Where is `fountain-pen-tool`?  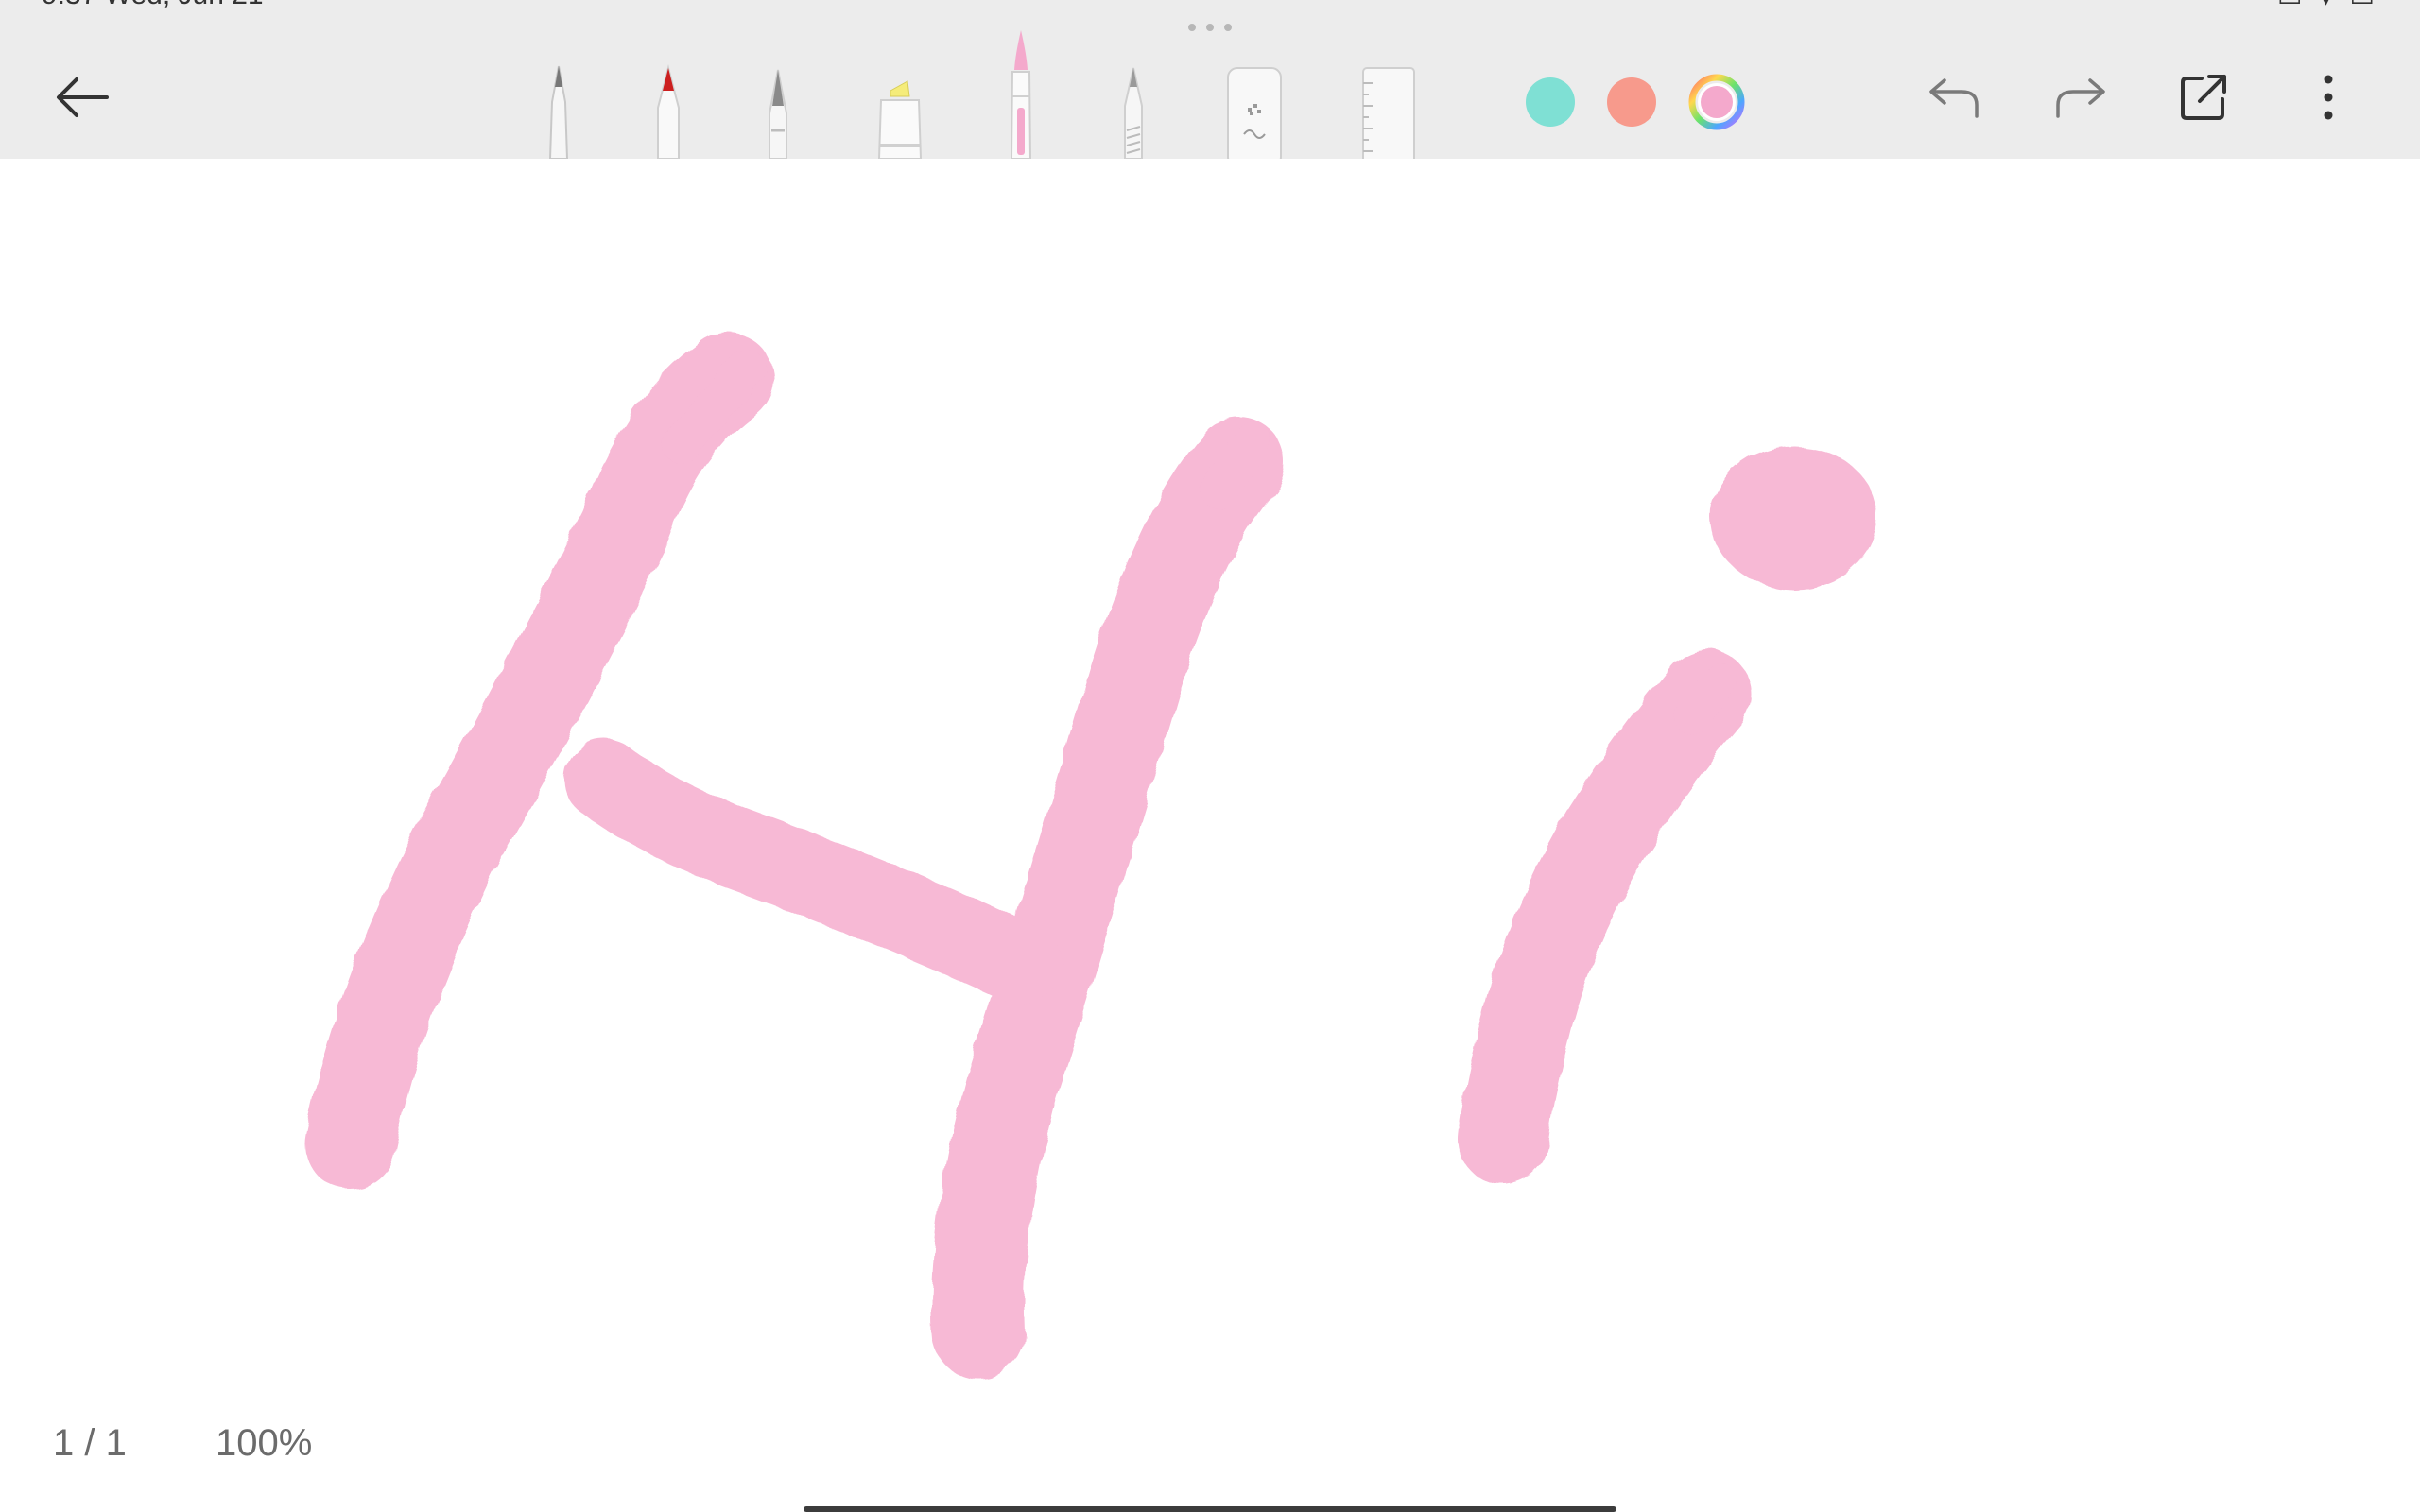
fountain-pen-tool is located at coordinates (778, 112).